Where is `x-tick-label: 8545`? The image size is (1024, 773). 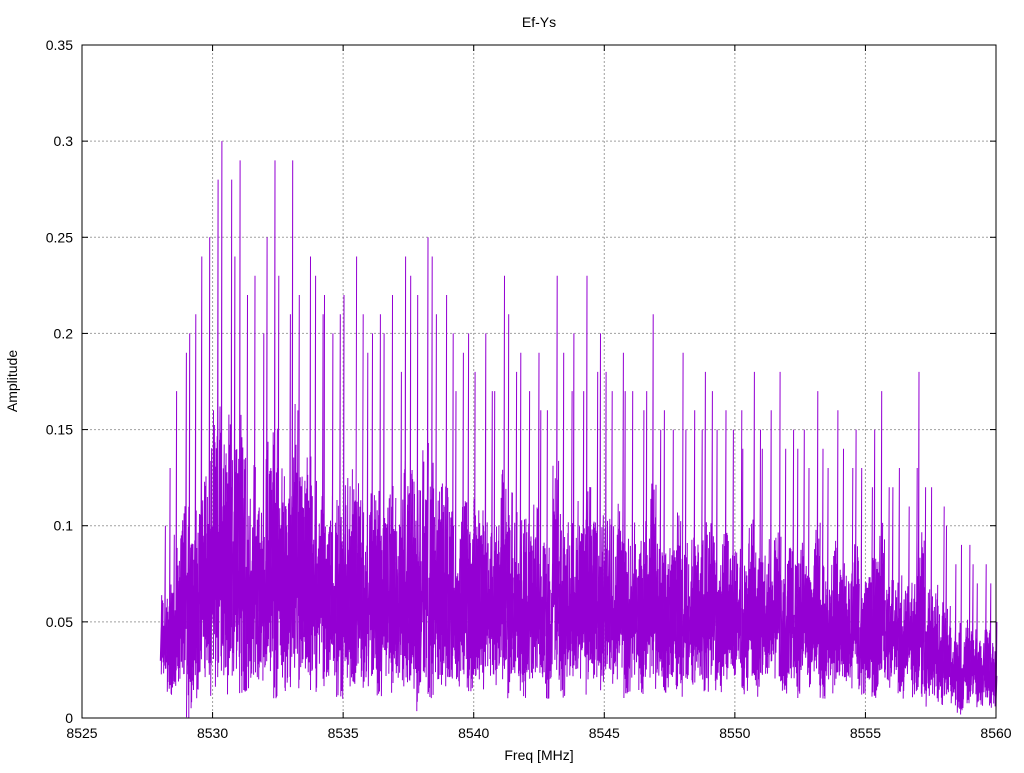
x-tick-label: 8545 is located at coordinates (604, 733).